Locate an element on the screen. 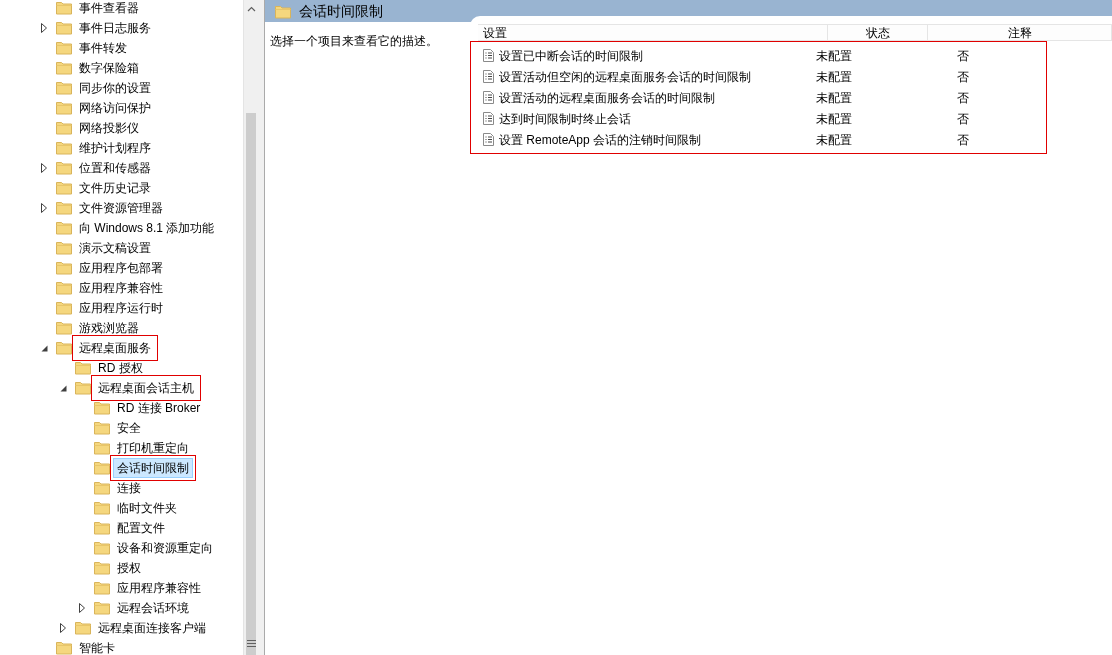 The image size is (1112, 655). tree-item: 应用程序包部署 is located at coordinates (121, 268).